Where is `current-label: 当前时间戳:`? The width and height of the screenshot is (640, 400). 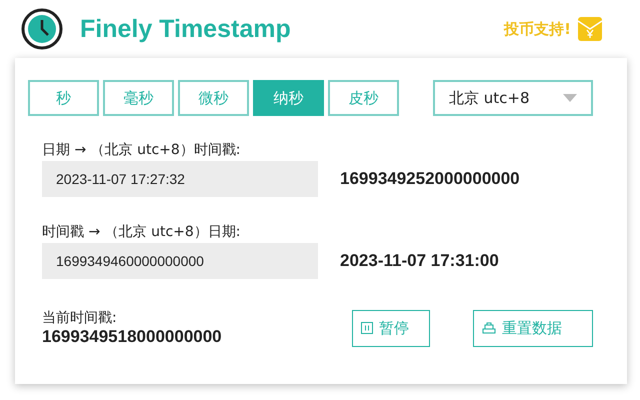
current-label: 当前时间戳: is located at coordinates (80, 318).